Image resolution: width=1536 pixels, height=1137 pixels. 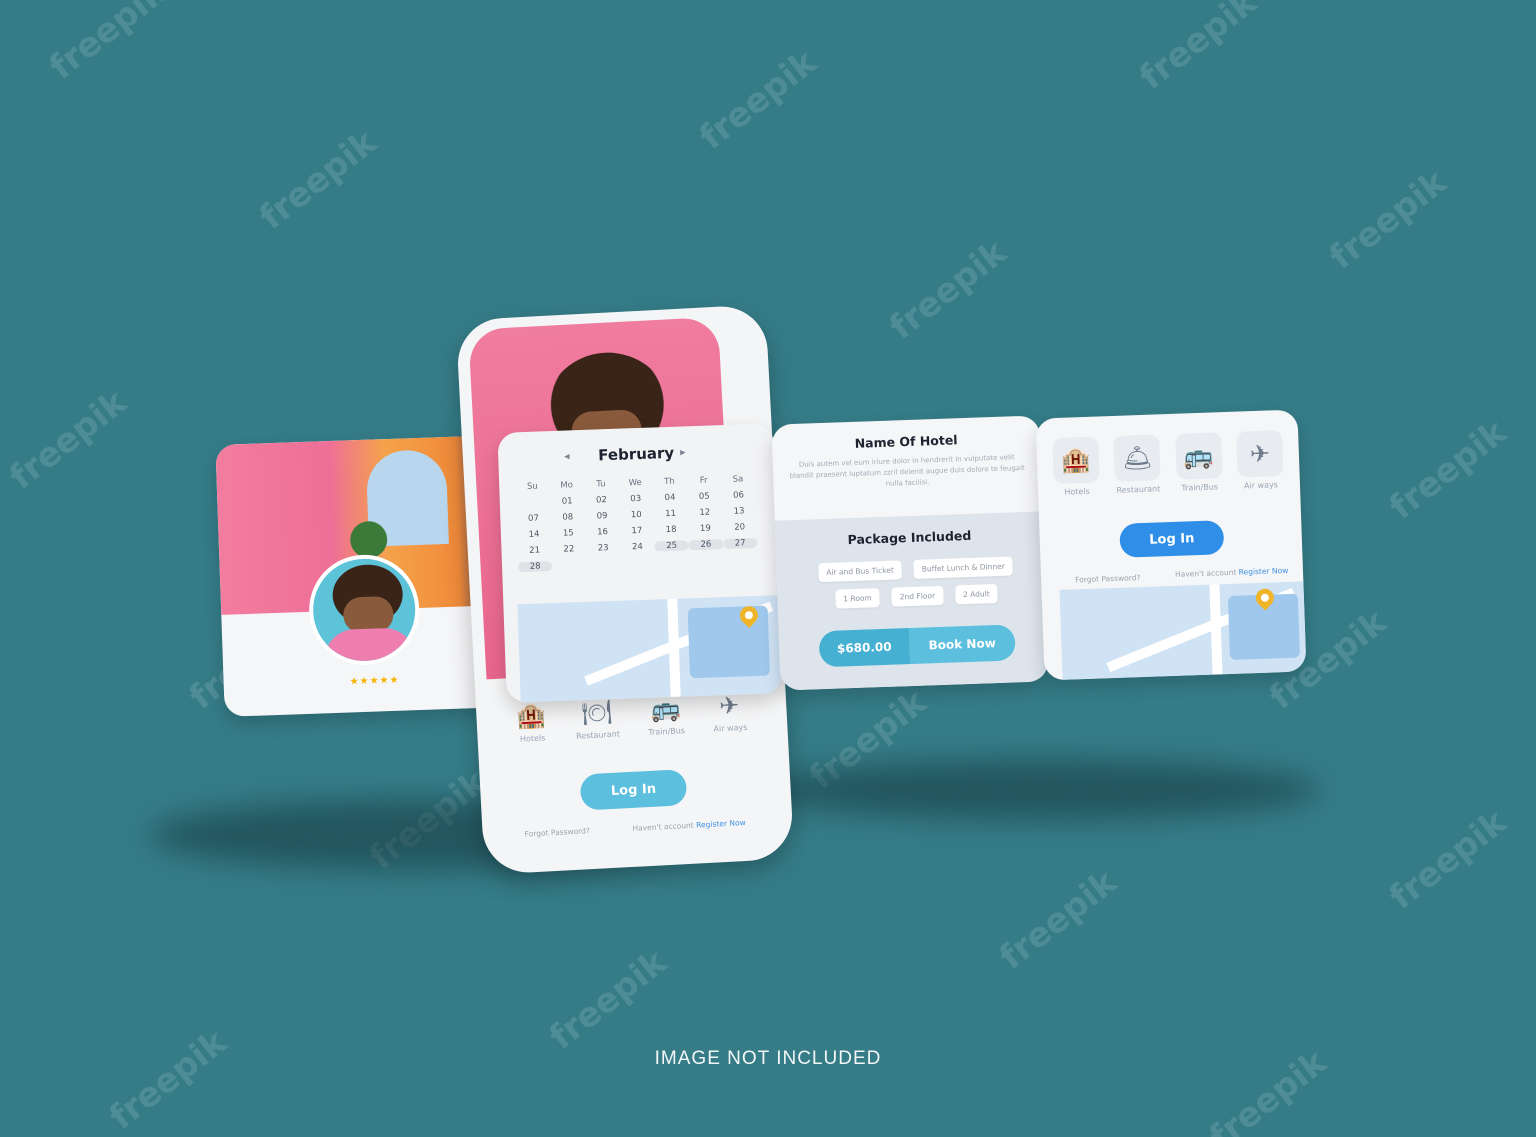 I want to click on calendar-day: 16, so click(x=602, y=532).